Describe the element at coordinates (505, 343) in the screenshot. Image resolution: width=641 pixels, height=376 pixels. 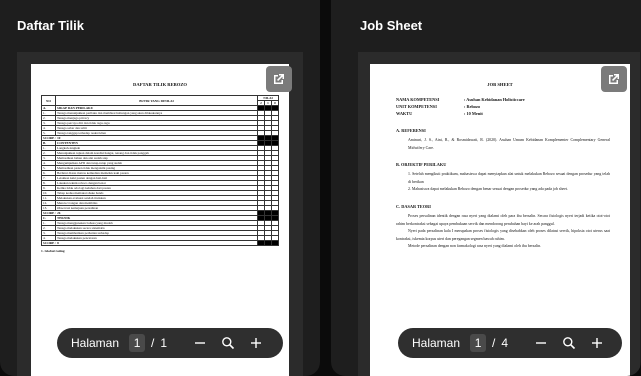
I see `total-pages: 4` at that location.